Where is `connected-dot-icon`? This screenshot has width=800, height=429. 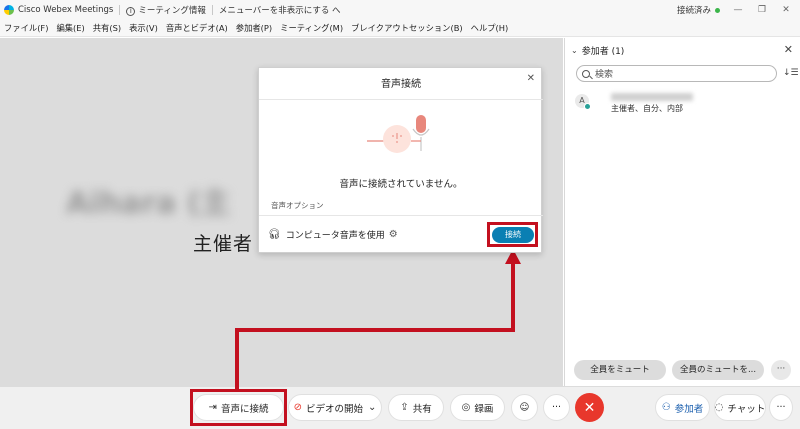 connected-dot-icon is located at coordinates (717, 10).